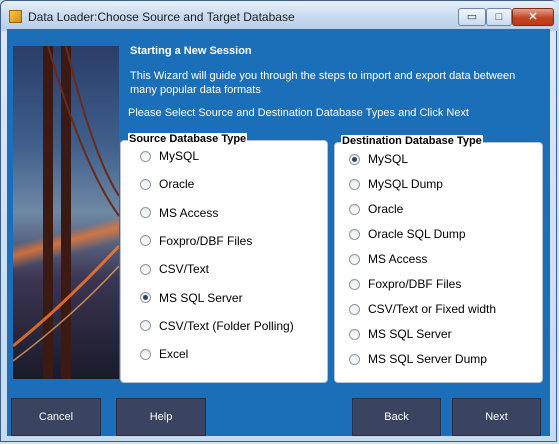  I want to click on source-radio-label: Foxpro/DBF Files, so click(206, 240).